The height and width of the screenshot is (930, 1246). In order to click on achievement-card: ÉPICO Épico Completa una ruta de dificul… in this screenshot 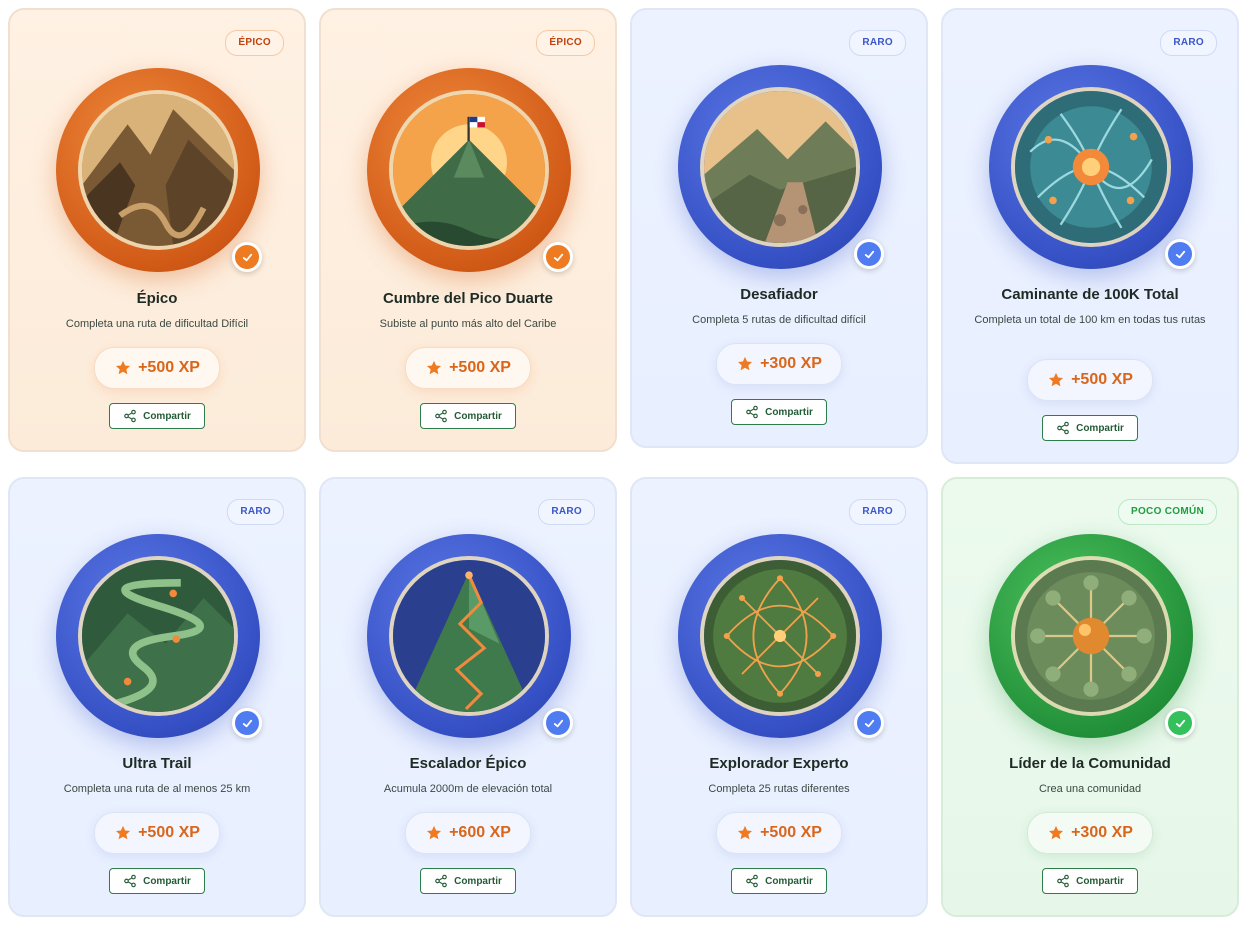, I will do `click(157, 230)`.